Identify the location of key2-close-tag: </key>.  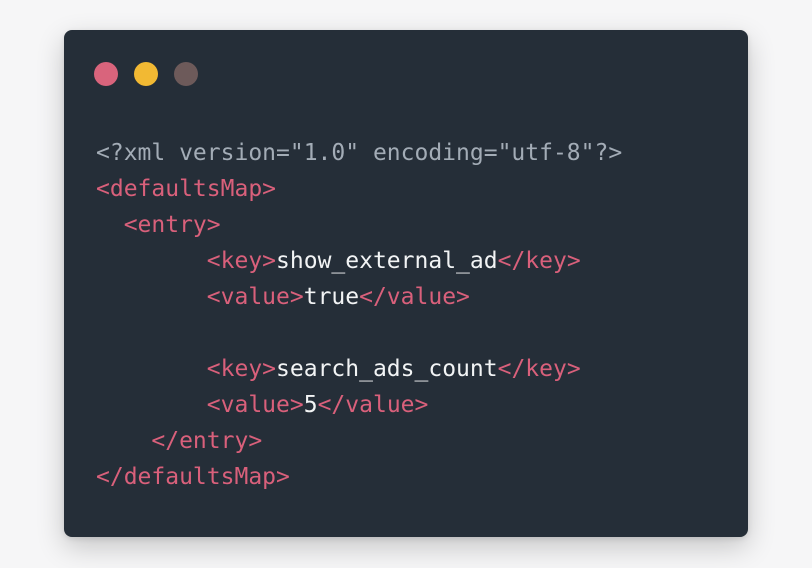
(539, 369).